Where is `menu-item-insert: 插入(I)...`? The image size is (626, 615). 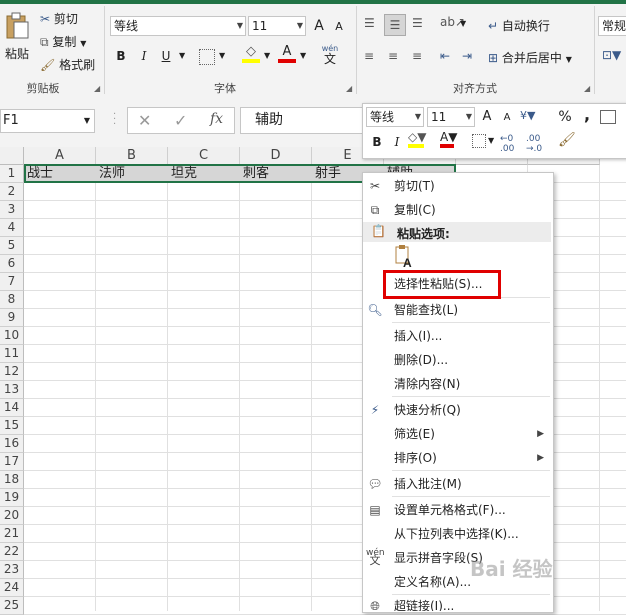 menu-item-insert: 插入(I)... is located at coordinates (457, 336).